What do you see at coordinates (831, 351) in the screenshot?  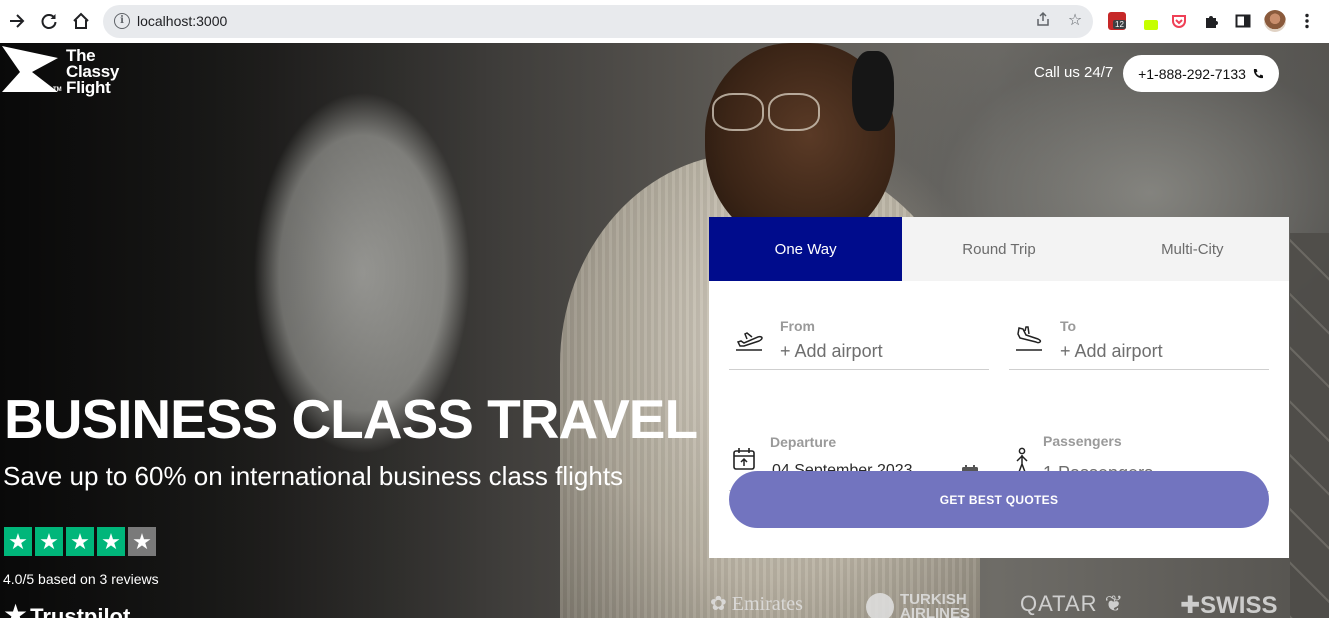 I see `from-input: + Add airport` at bounding box center [831, 351].